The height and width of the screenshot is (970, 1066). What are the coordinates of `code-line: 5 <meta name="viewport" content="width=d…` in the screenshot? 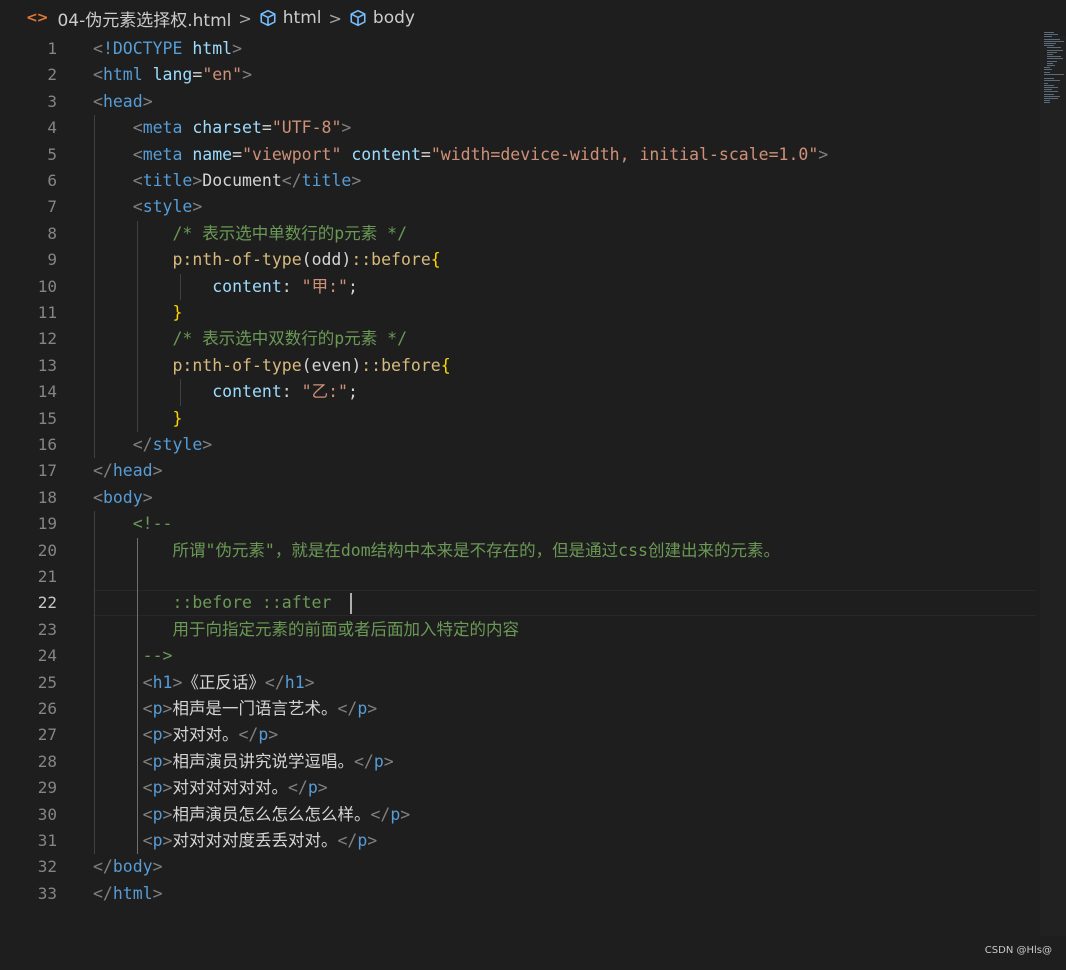 It's located at (520, 155).